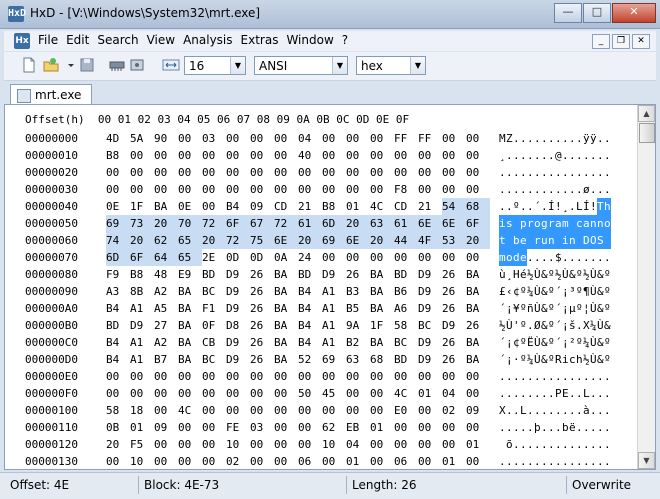 The width and height of the screenshot is (660, 499). Describe the element at coordinates (142, 410) in the screenshot. I see `hex-byte: 18` at that location.